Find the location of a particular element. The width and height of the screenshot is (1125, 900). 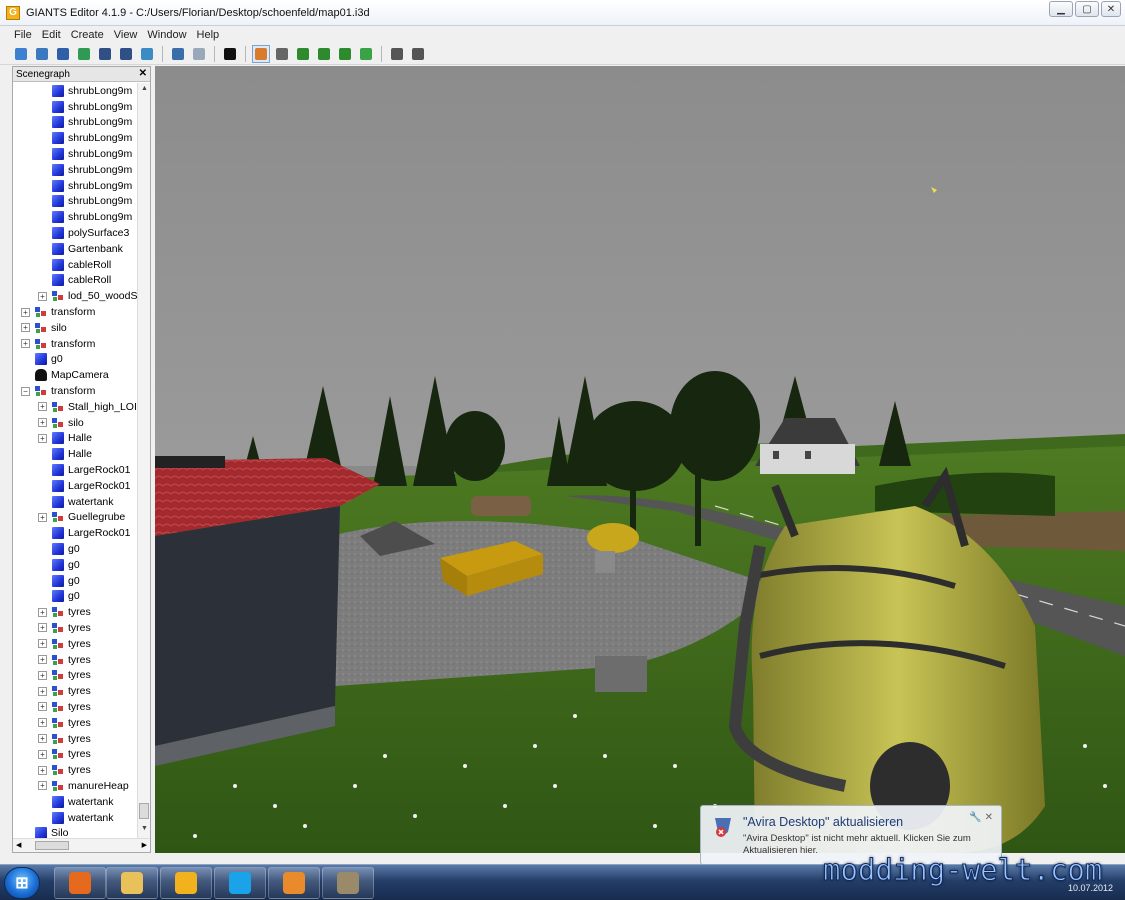

scenegraph-node: + Halle is located at coordinates (75, 439).